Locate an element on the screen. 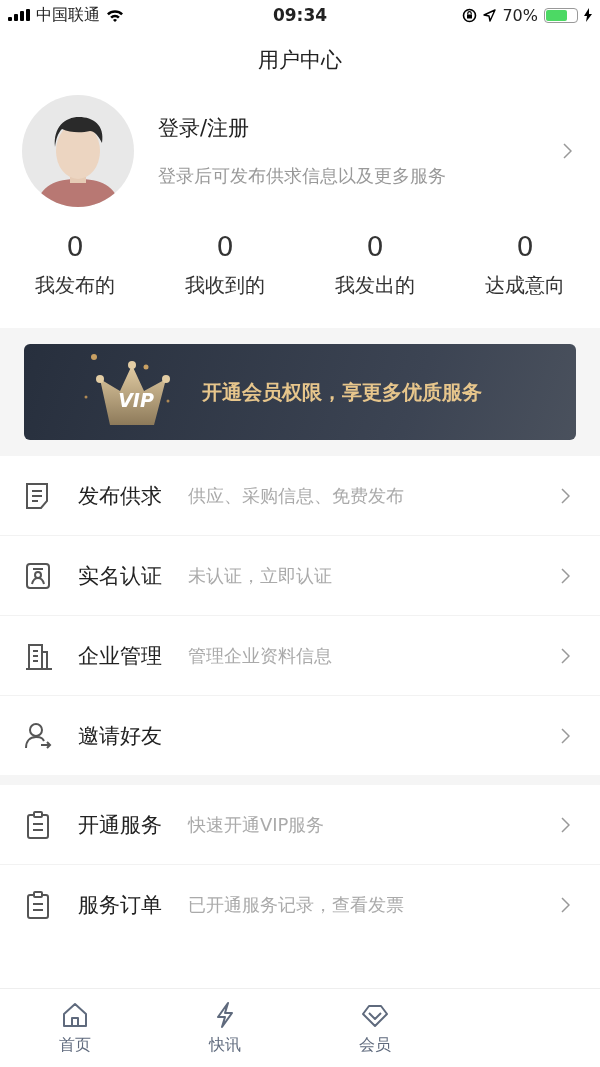  status-time: 09:34 is located at coordinates (300, 15).